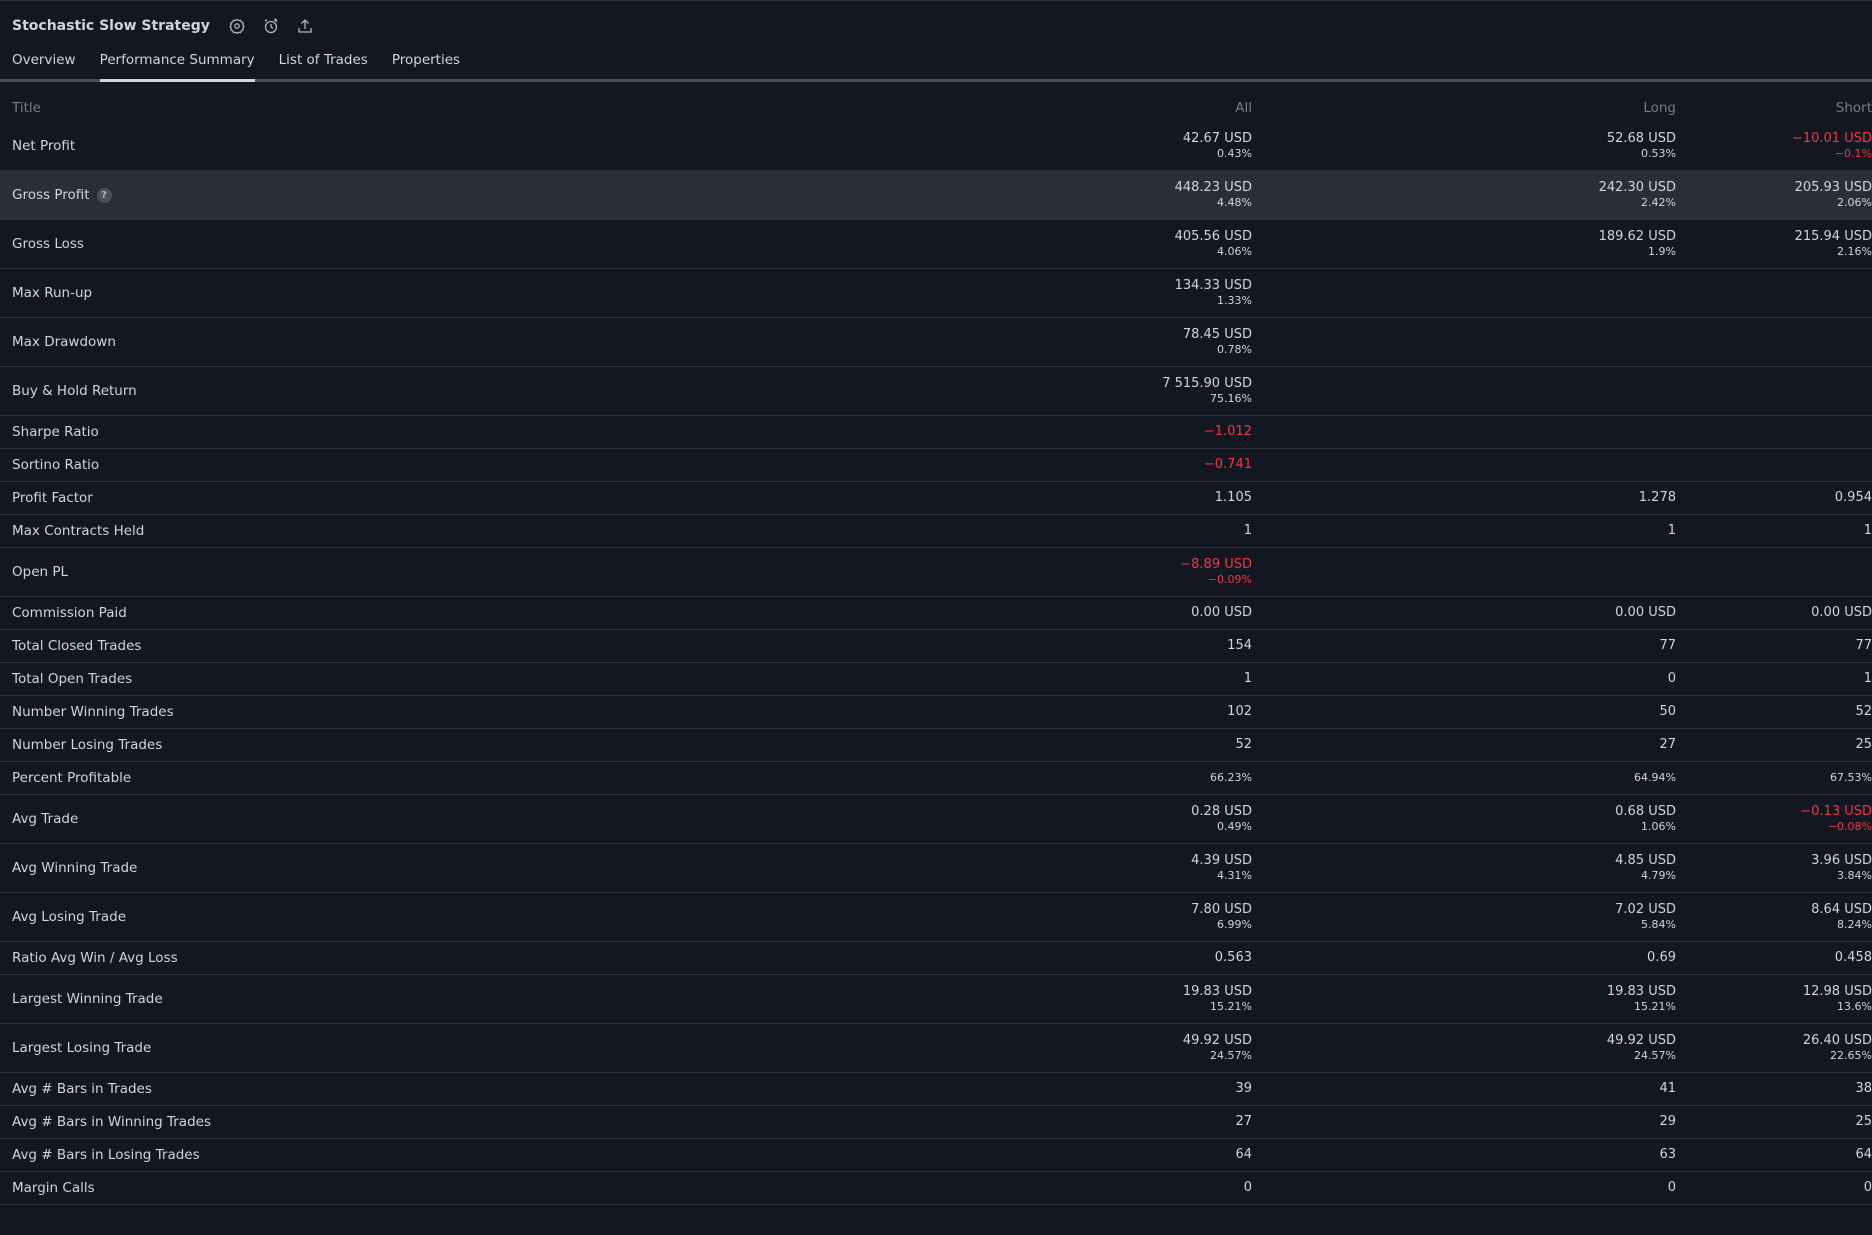  Describe the element at coordinates (936, 342) in the screenshot. I see `table-row: Max Drawdown 78.45 USD 0.78%` at that location.